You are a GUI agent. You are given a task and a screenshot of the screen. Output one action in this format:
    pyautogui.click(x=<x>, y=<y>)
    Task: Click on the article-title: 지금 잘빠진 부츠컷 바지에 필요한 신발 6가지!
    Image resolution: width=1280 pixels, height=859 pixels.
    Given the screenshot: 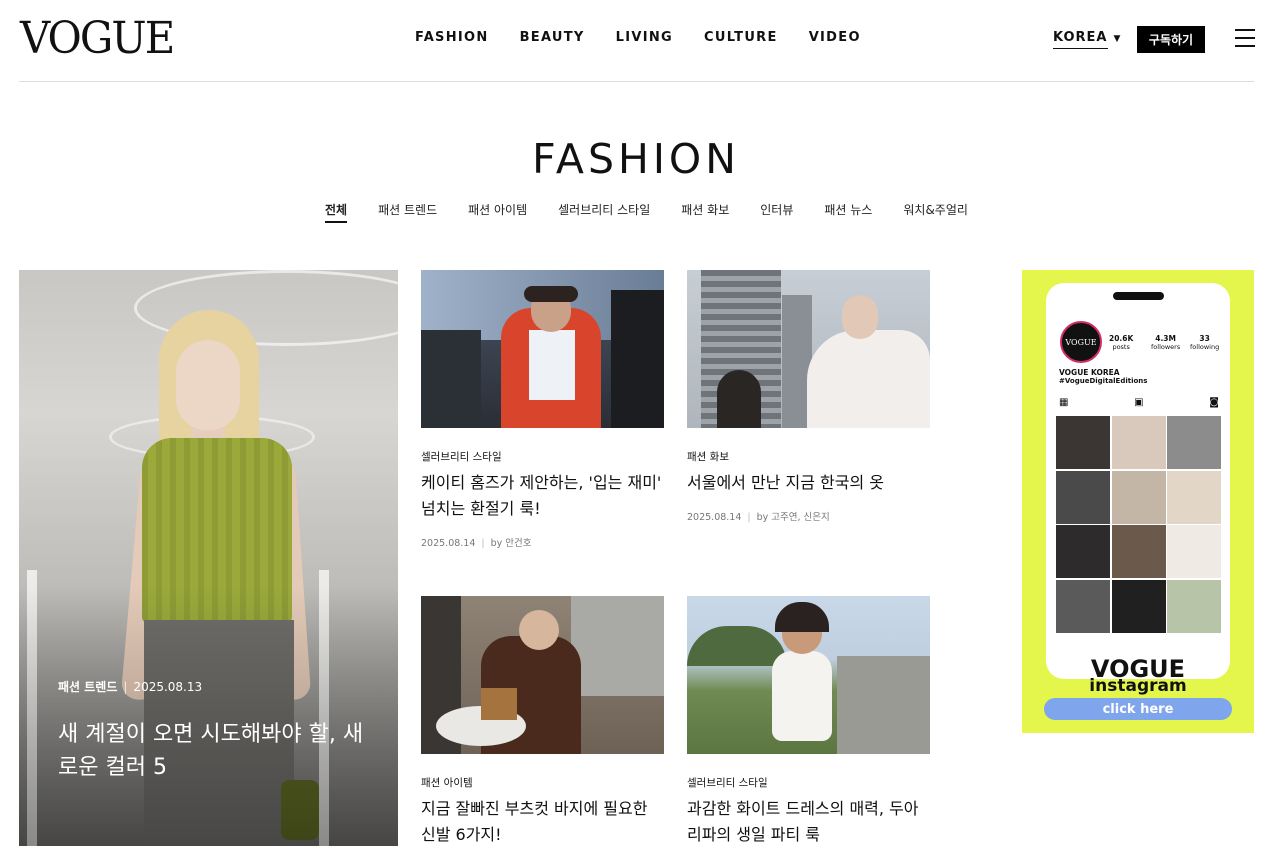 What is the action you would take?
    pyautogui.click(x=542, y=822)
    